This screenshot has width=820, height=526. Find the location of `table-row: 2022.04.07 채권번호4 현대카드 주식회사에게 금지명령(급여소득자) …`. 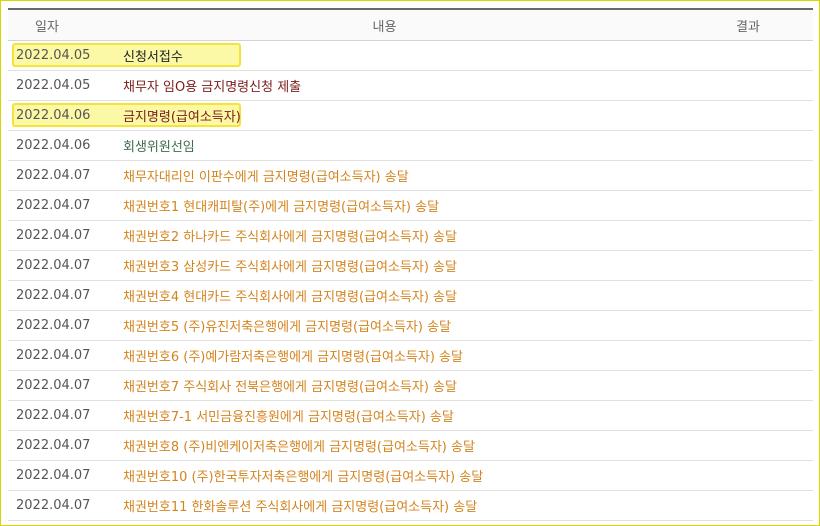

table-row: 2022.04.07 채권번호4 현대카드 주식회사에게 금지명령(급여소득자) … is located at coordinates (410, 296).